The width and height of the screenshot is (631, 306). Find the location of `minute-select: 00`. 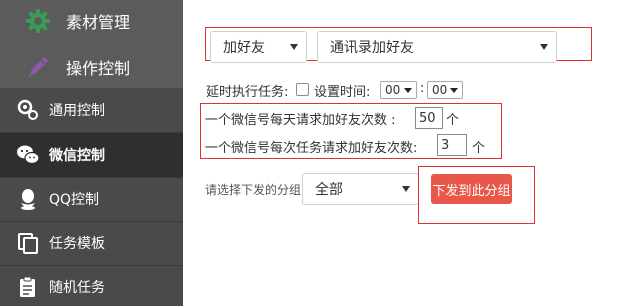

minute-select: 00 is located at coordinates (445, 90).